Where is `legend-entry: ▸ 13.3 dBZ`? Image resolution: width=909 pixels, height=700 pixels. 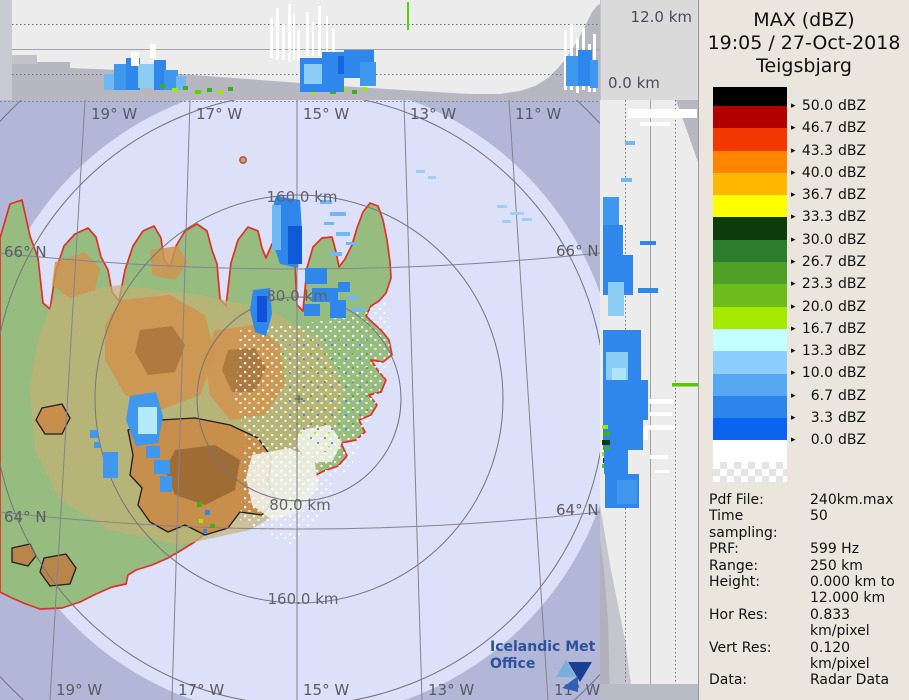
legend-entry: ▸ 13.3 dBZ is located at coordinates (828, 351).